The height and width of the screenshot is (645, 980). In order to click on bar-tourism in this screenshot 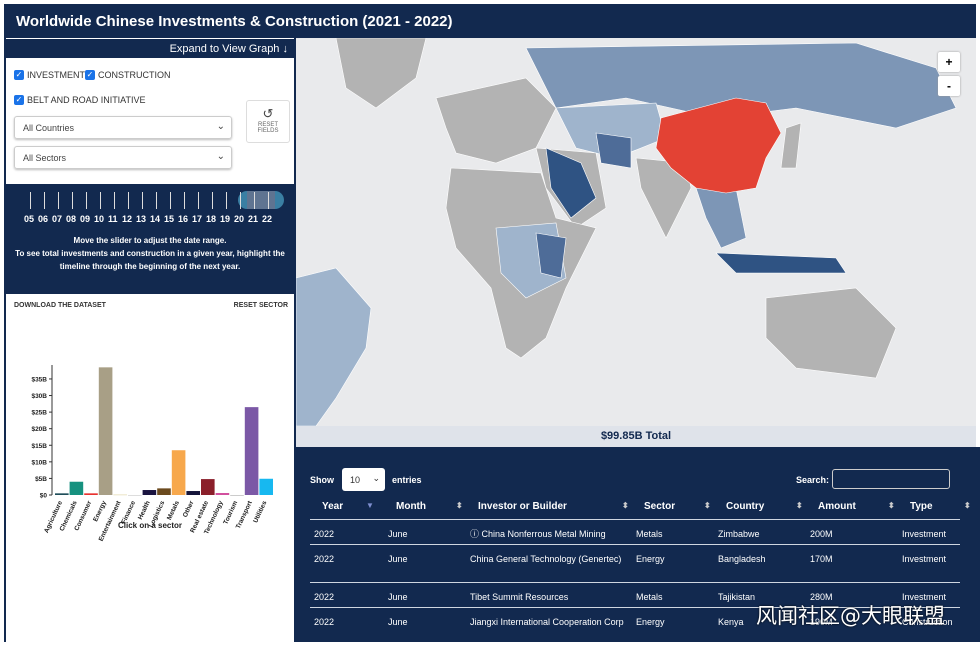, I will do `click(237, 495)`.